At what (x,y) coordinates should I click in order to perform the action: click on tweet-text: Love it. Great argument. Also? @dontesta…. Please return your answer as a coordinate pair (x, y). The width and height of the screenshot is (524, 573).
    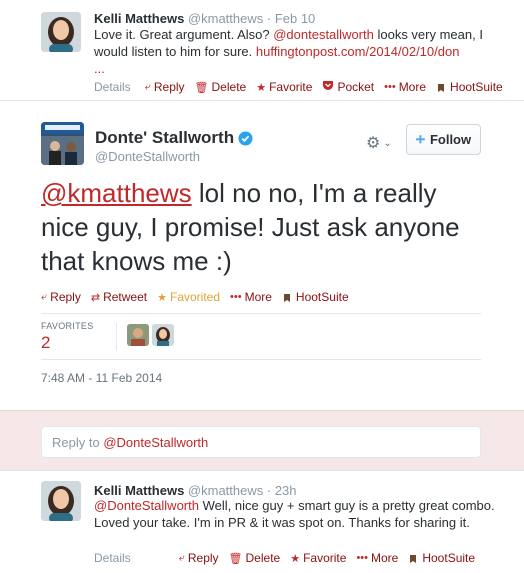
    Looking at the image, I should click on (288, 51).